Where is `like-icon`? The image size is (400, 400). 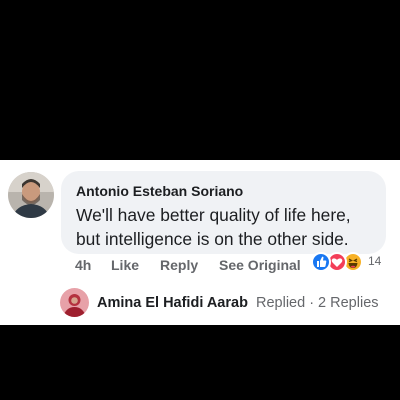
like-icon is located at coordinates (321, 262).